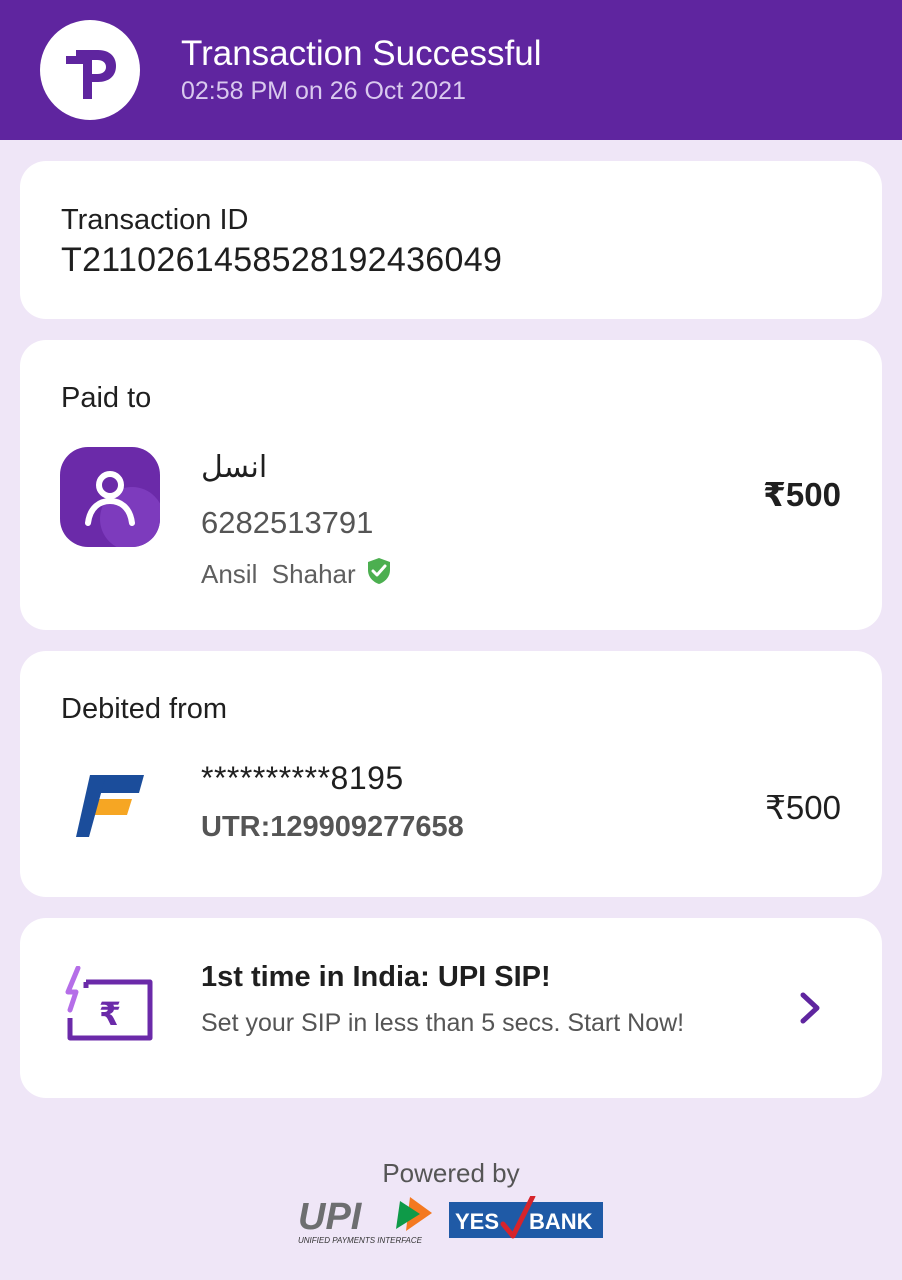  I want to click on transaction-id-label: Transaction ID, so click(155, 220).